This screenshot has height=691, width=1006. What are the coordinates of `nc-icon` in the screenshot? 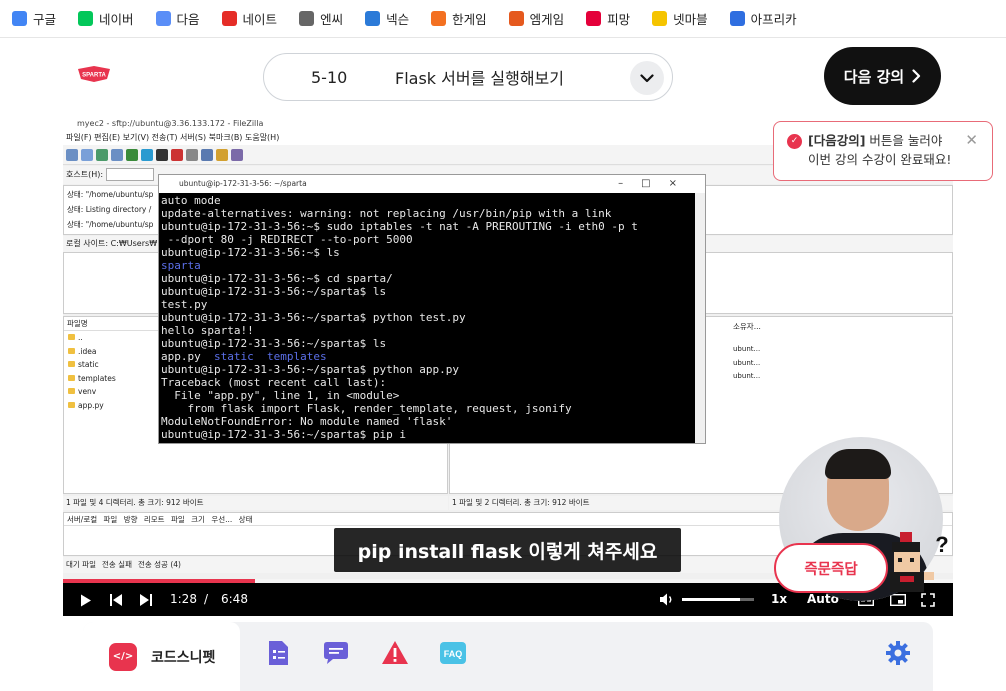 It's located at (307, 18).